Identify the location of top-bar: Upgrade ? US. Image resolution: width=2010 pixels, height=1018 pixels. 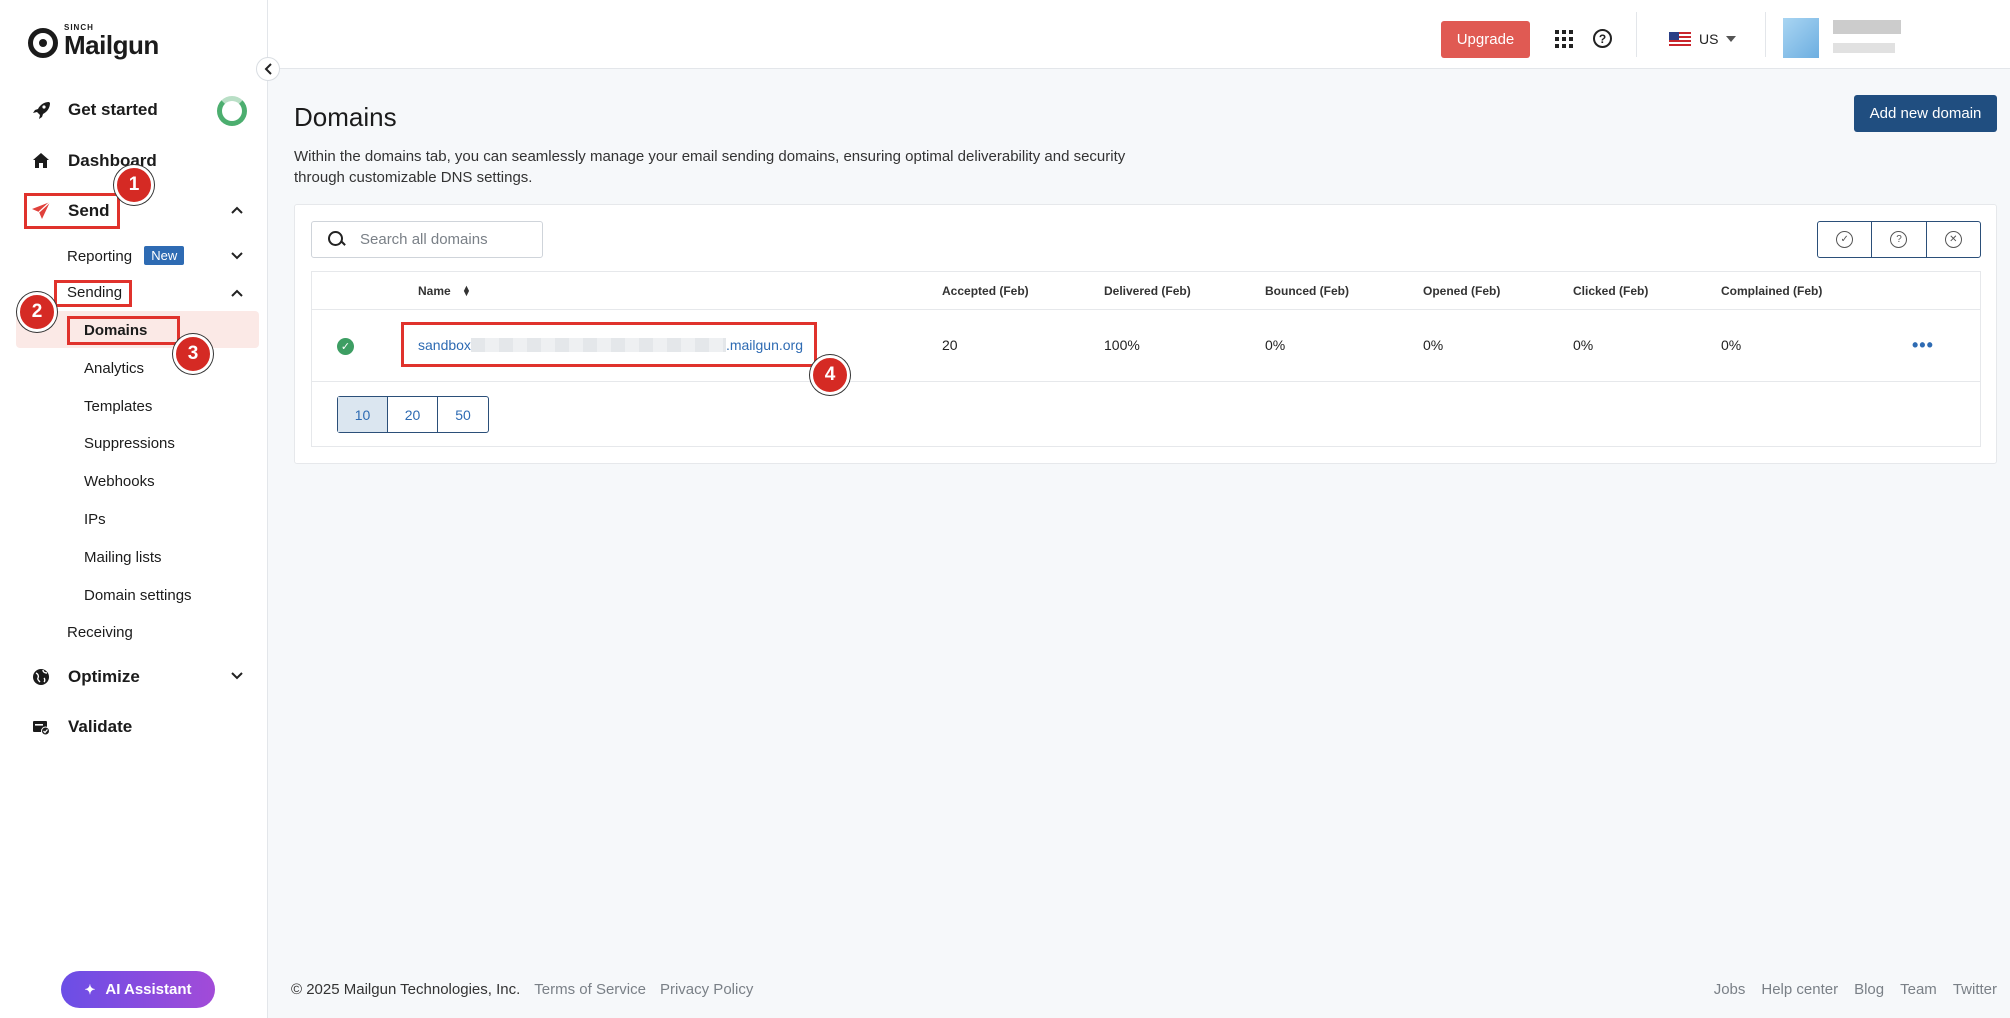
(1139, 34).